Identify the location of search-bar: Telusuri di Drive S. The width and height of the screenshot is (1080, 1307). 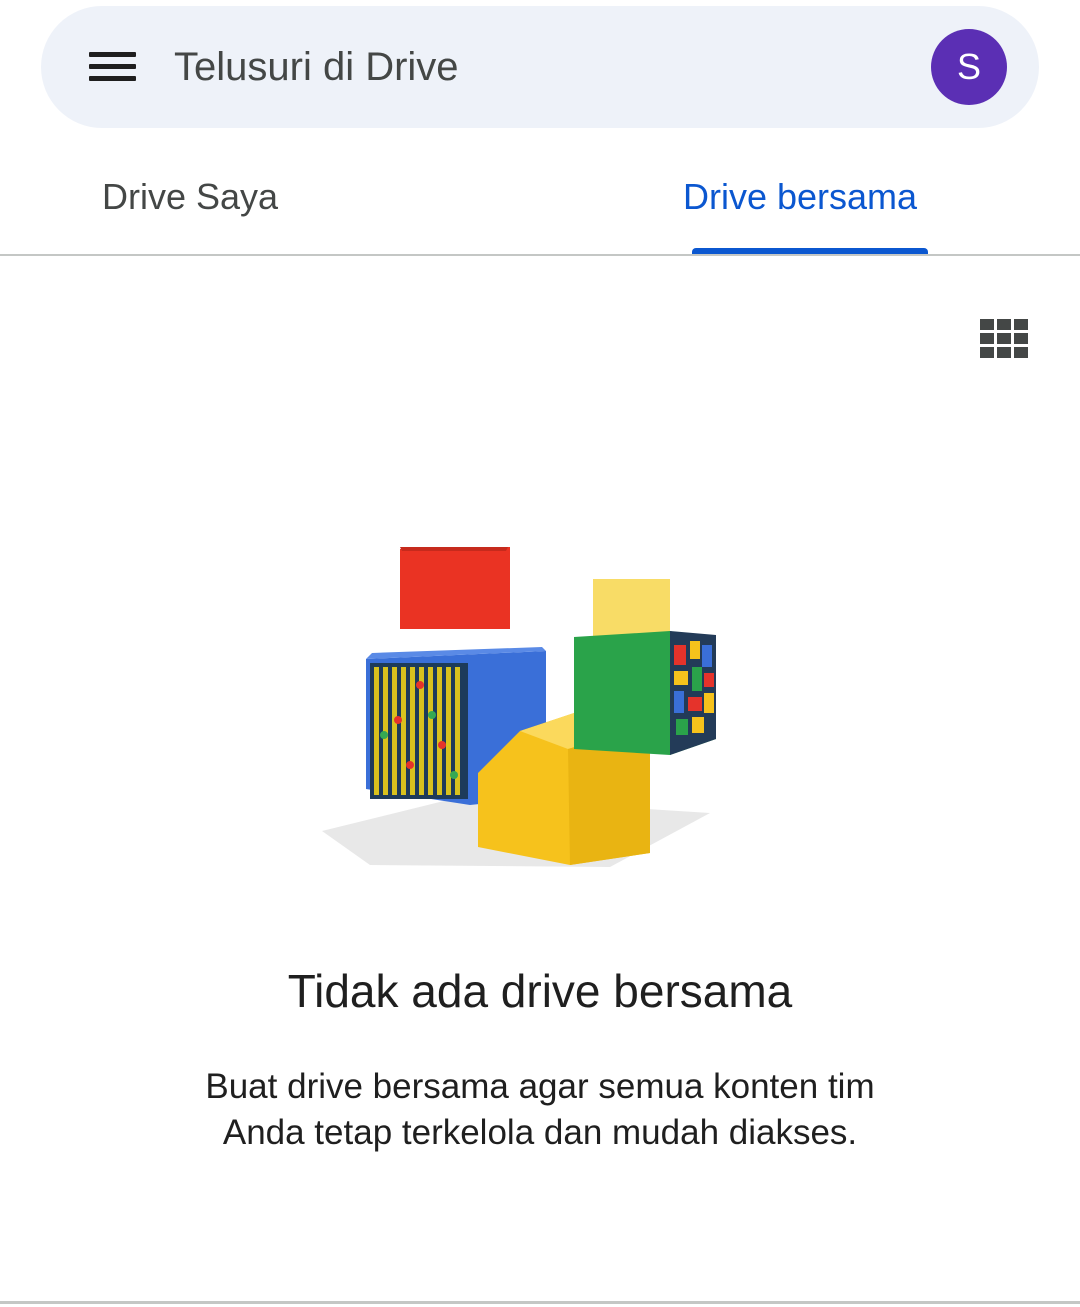
(540, 67).